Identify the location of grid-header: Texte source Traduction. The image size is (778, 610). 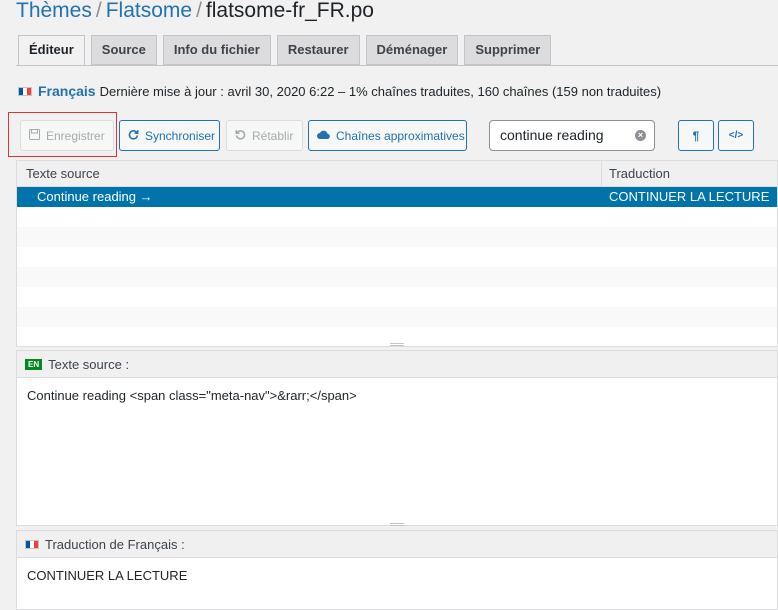
(397, 174).